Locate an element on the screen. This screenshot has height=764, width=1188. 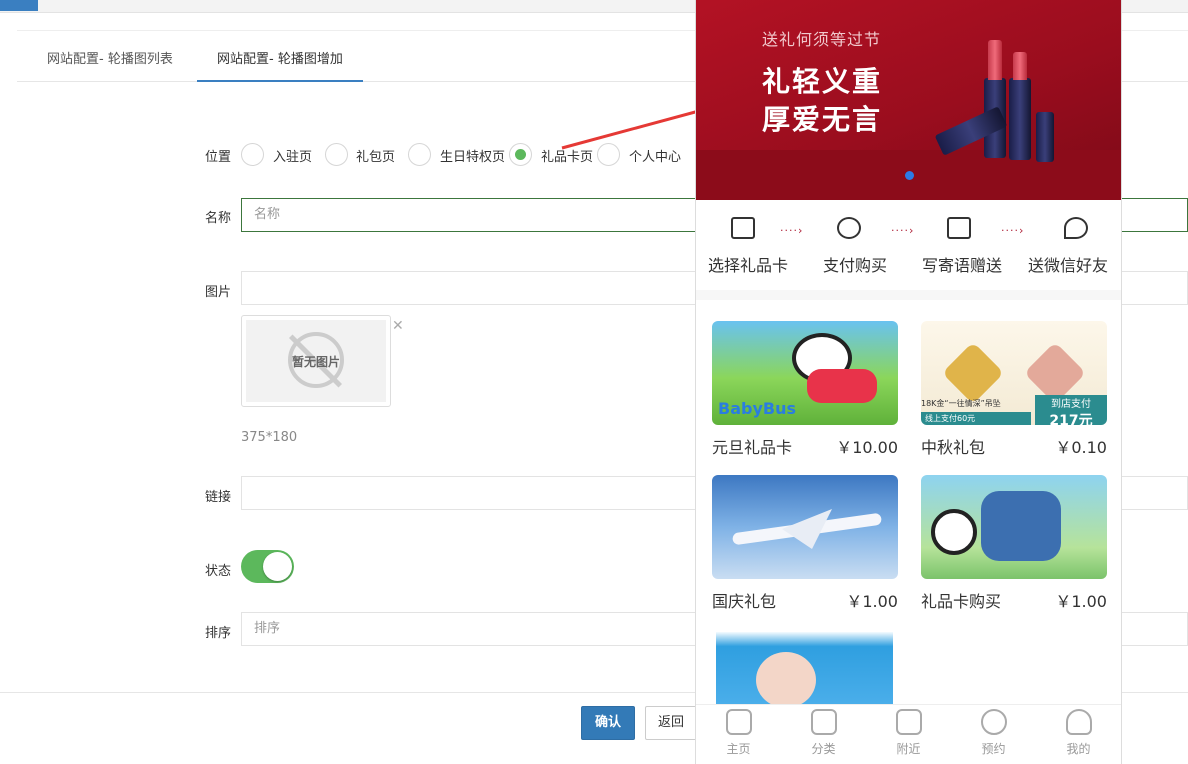
pendant-caption: 18K金“一往情深”吊坠 is located at coordinates (961, 403).